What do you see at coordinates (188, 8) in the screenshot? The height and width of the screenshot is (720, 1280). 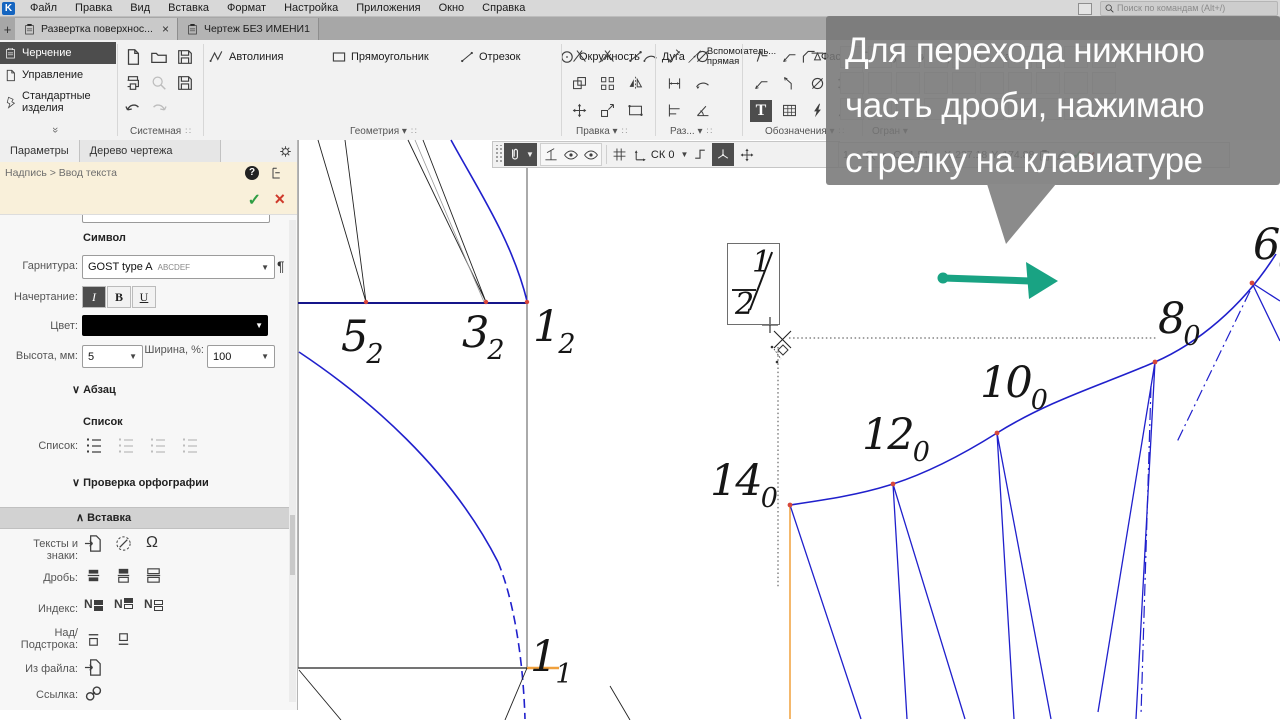 I see `menu-item: Вставка` at bounding box center [188, 8].